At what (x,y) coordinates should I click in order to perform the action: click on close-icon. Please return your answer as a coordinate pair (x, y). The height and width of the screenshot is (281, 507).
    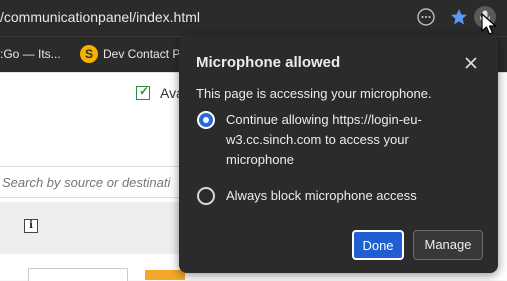
    Looking at the image, I should click on (471, 63).